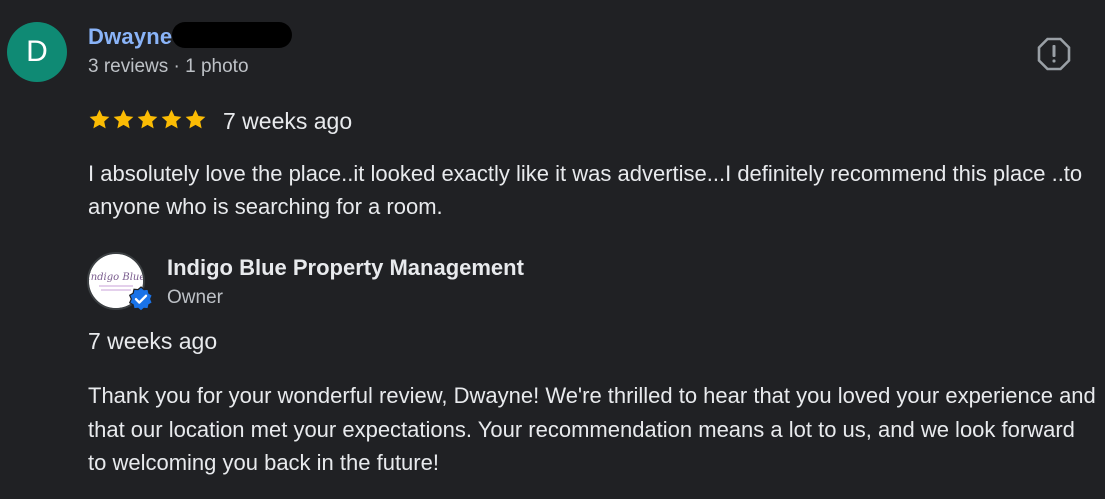  Describe the element at coordinates (195, 297) in the screenshot. I see `owner-role: Owner` at that location.